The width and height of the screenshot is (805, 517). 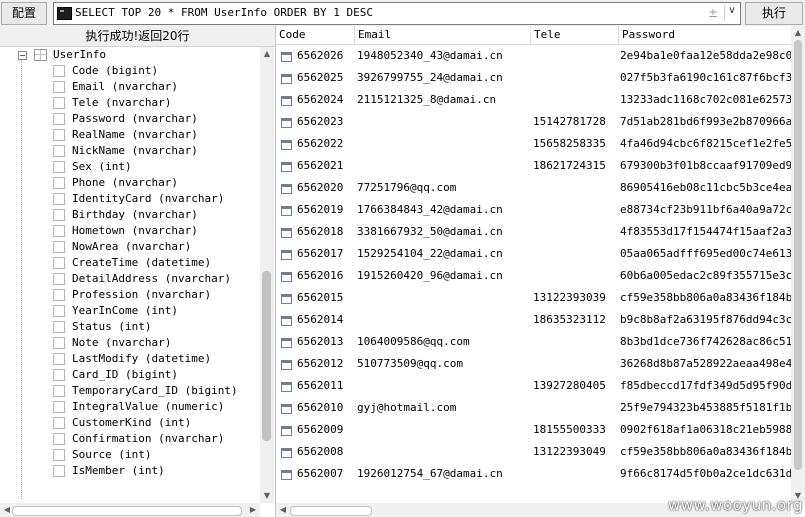 What do you see at coordinates (130, 439) in the screenshot?
I see `tree-column-item: Confirmation (nvarchar)` at bounding box center [130, 439].